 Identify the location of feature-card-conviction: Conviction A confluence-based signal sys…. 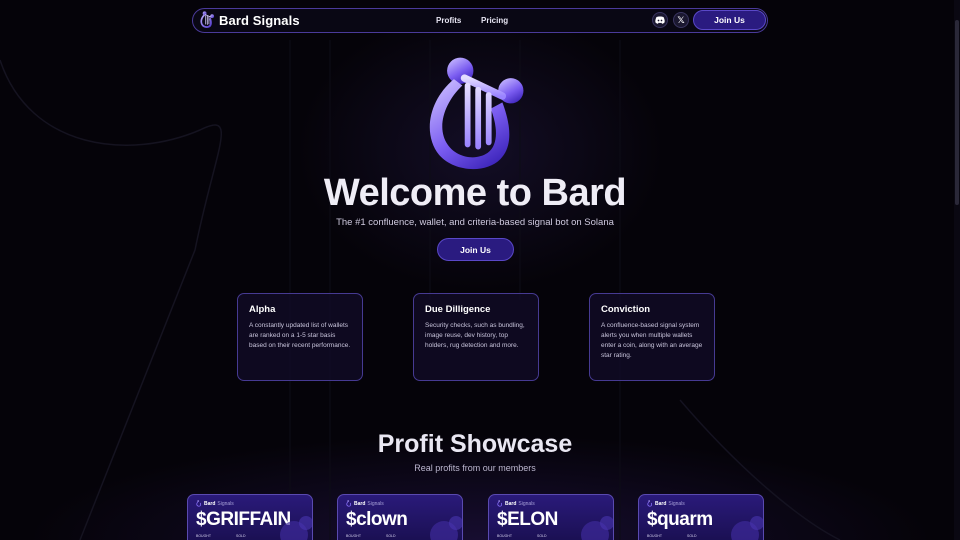
(652, 337).